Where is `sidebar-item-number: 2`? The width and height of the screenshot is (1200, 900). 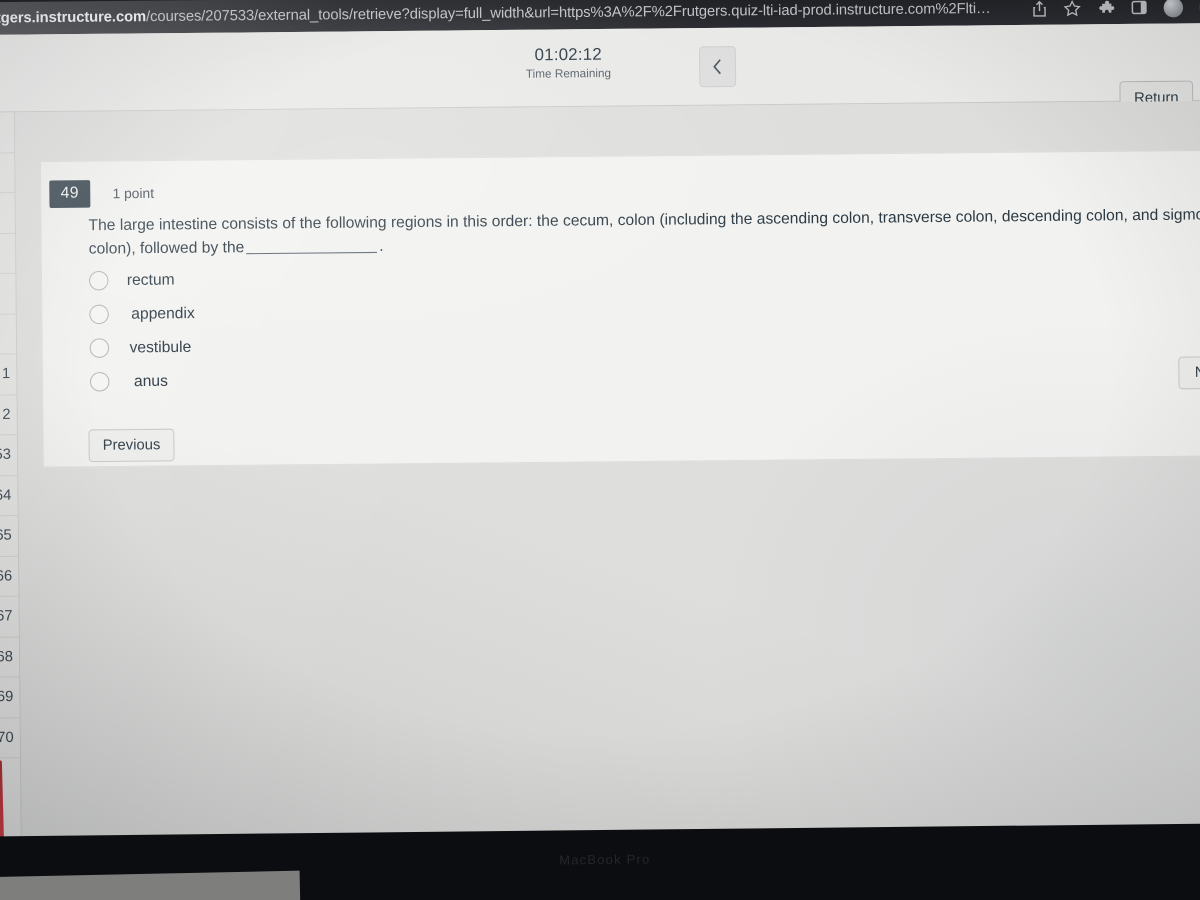 sidebar-item-number: 2 is located at coordinates (6, 414).